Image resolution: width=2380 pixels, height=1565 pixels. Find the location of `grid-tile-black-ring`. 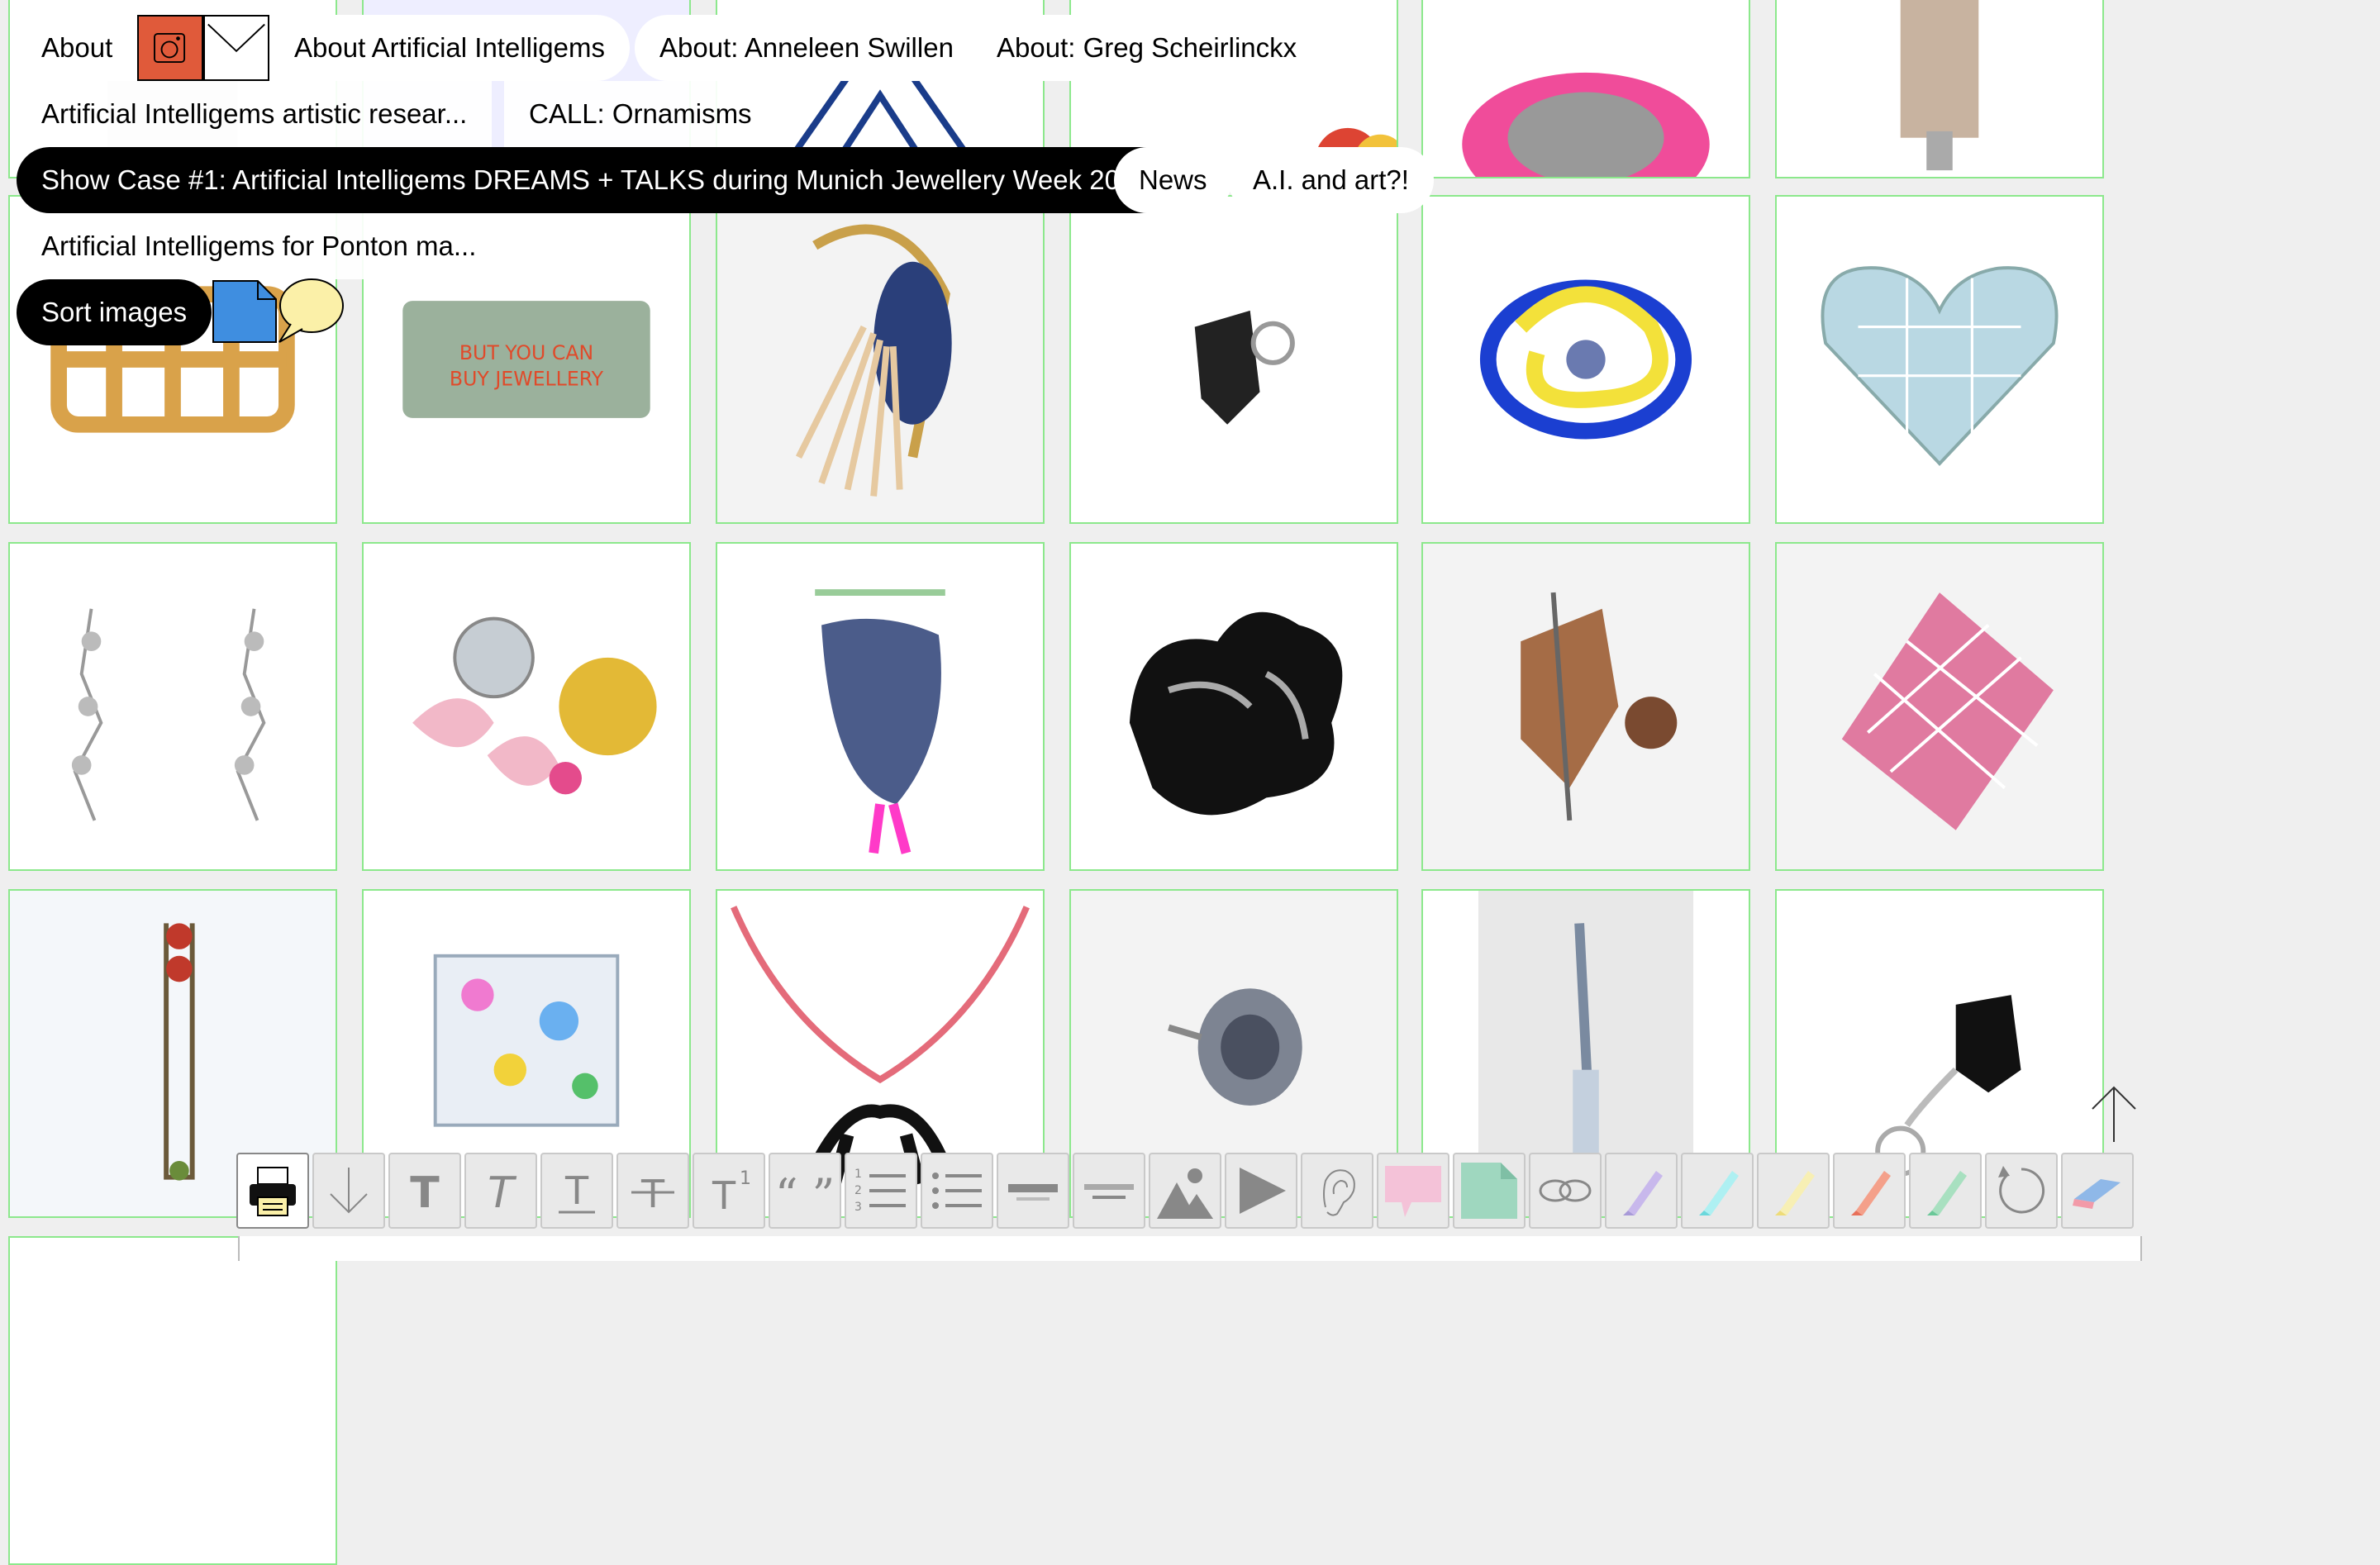

grid-tile-black-ring is located at coordinates (1233, 359).